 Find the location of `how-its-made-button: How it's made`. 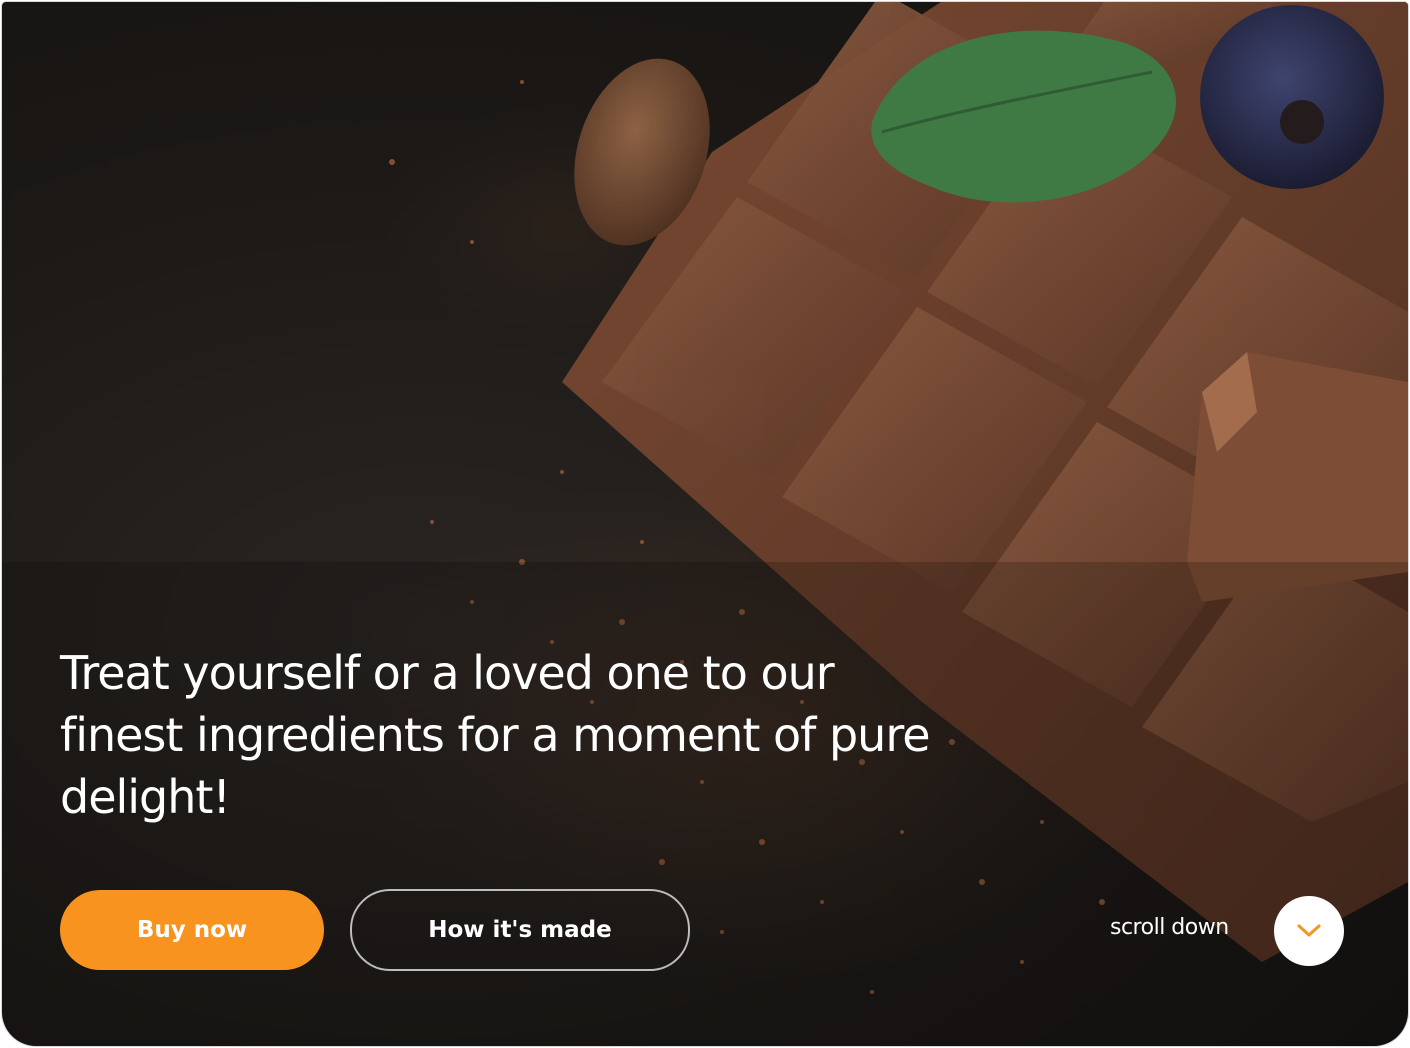

how-its-made-button: How it's made is located at coordinates (520, 930).